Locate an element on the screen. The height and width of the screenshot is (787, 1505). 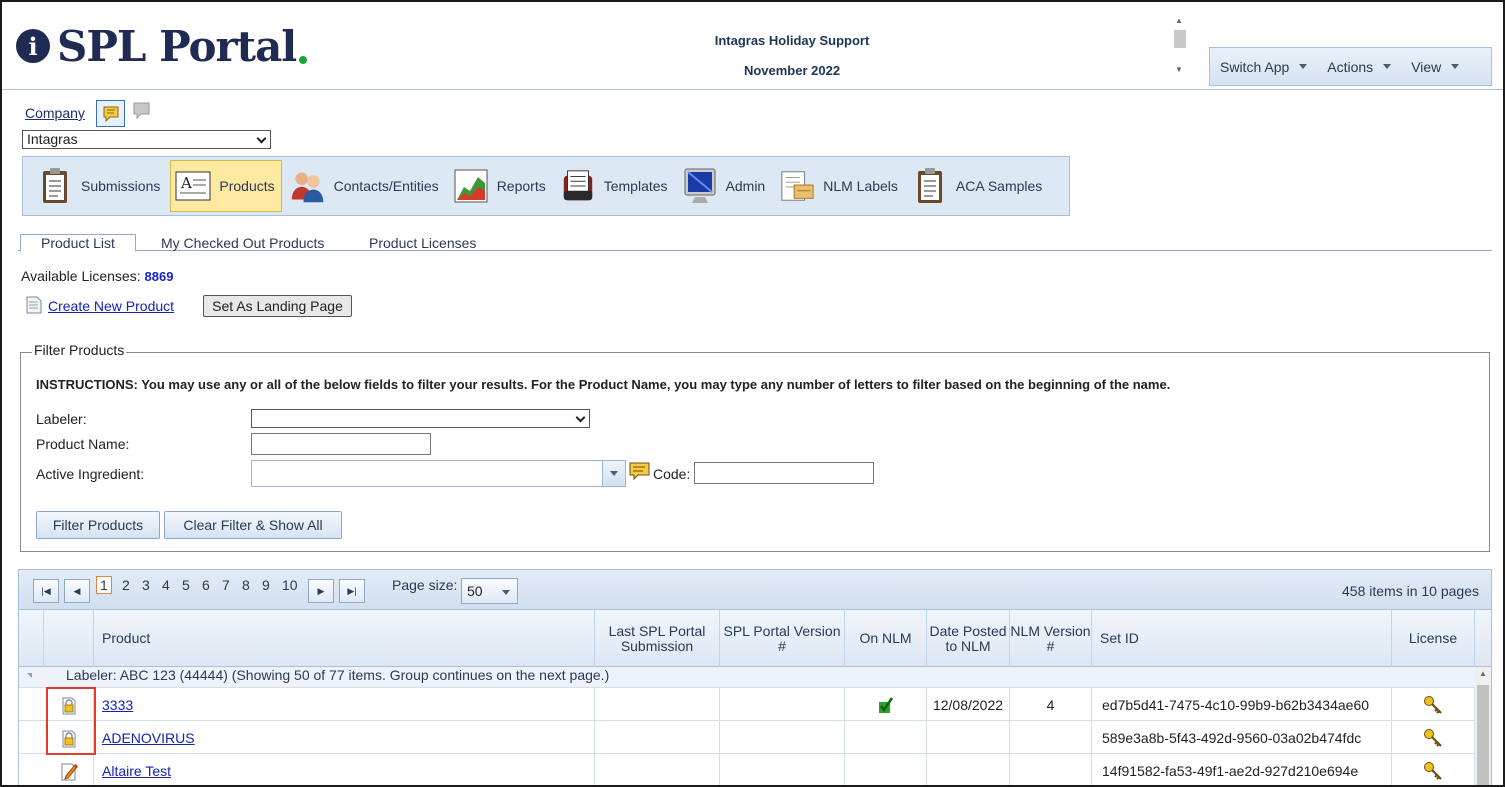
clipboard-icon is located at coordinates (55, 186).